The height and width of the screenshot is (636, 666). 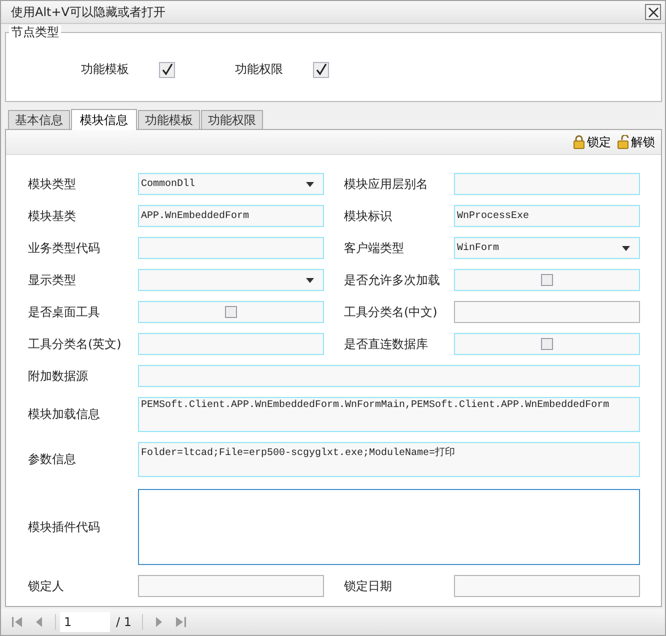 I want to click on option-label: 功能权限, so click(x=259, y=69).